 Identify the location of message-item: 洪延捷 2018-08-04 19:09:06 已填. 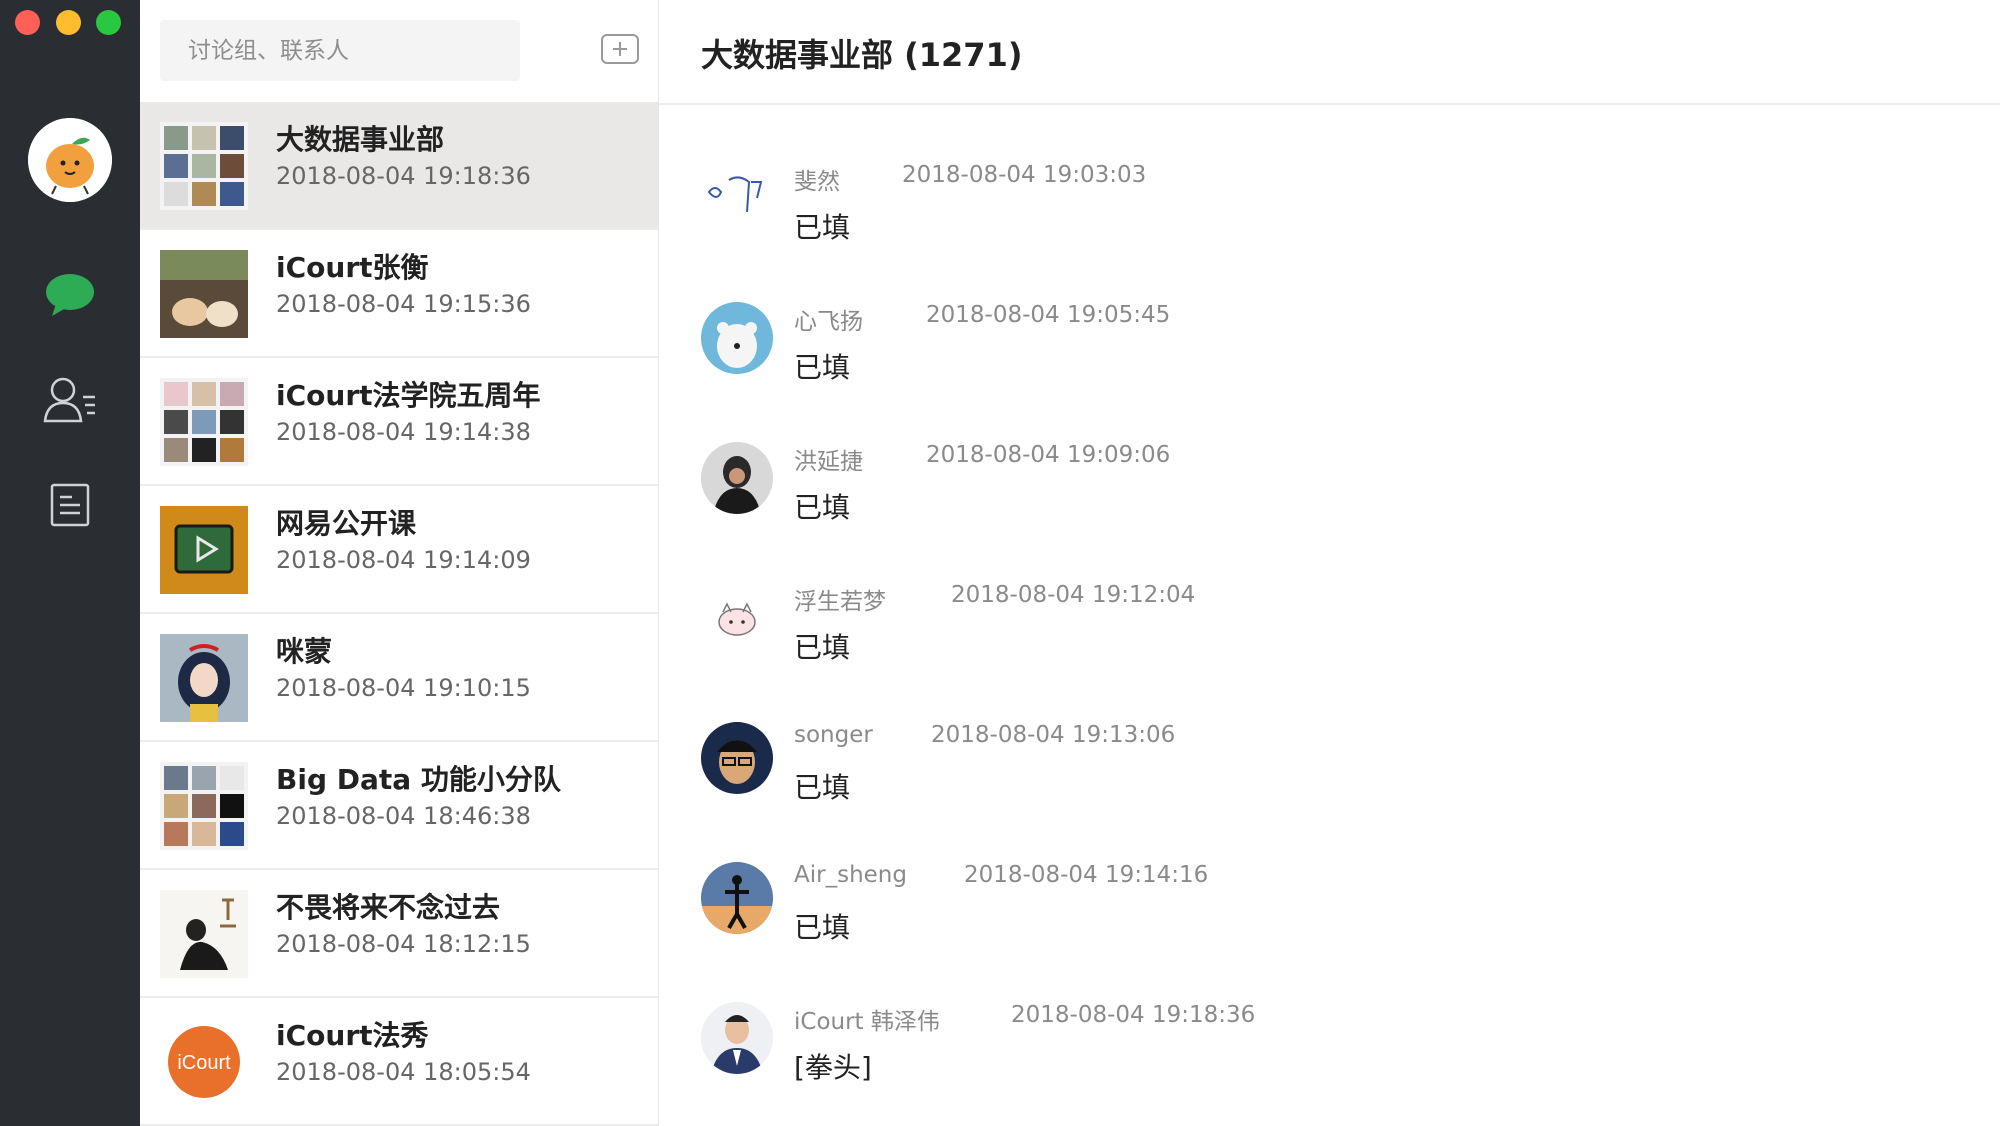
(1301, 500).